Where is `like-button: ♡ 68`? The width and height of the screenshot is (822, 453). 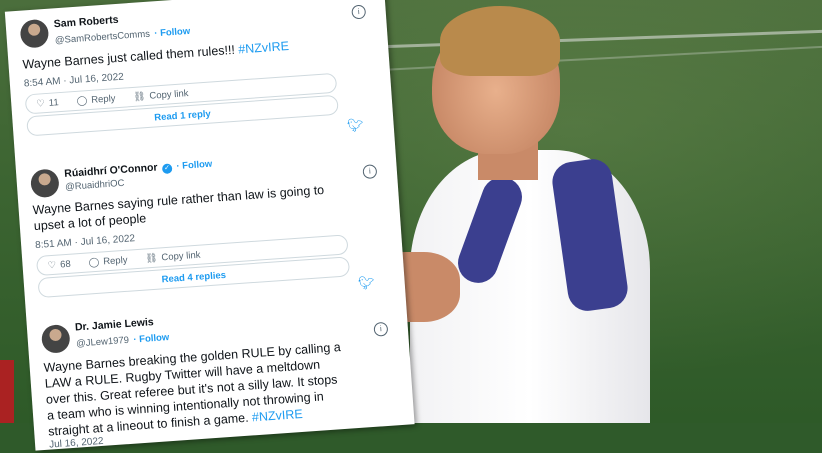 like-button: ♡ 68 is located at coordinates (59, 264).